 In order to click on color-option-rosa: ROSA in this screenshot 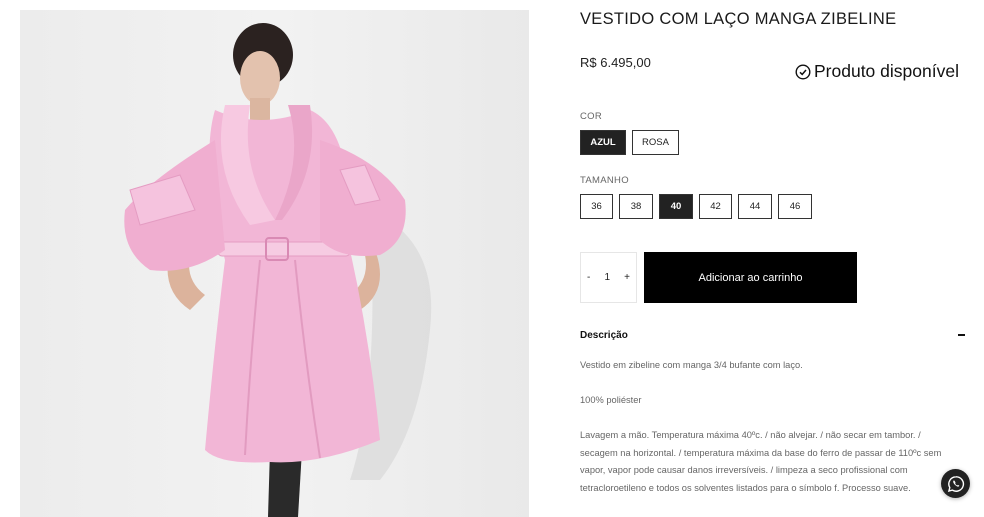, I will do `click(655, 142)`.